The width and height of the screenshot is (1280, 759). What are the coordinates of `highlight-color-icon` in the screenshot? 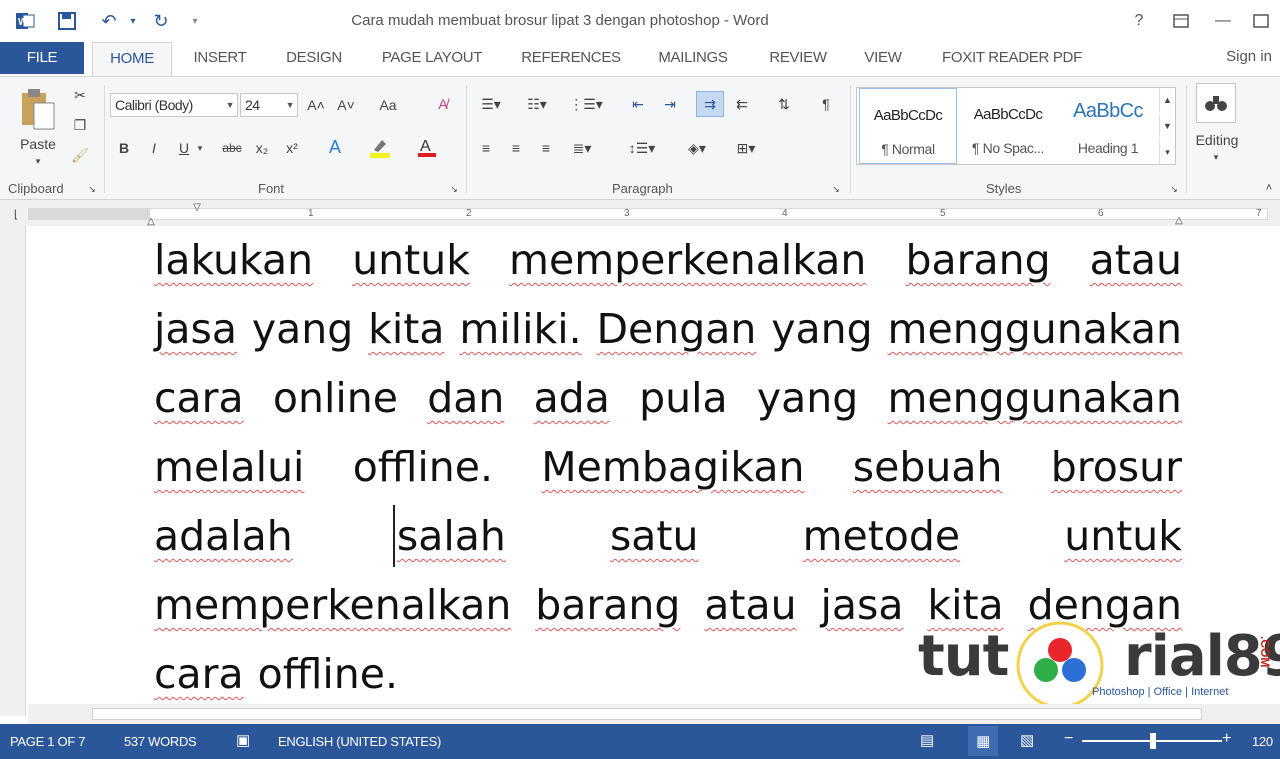 It's located at (380, 147).